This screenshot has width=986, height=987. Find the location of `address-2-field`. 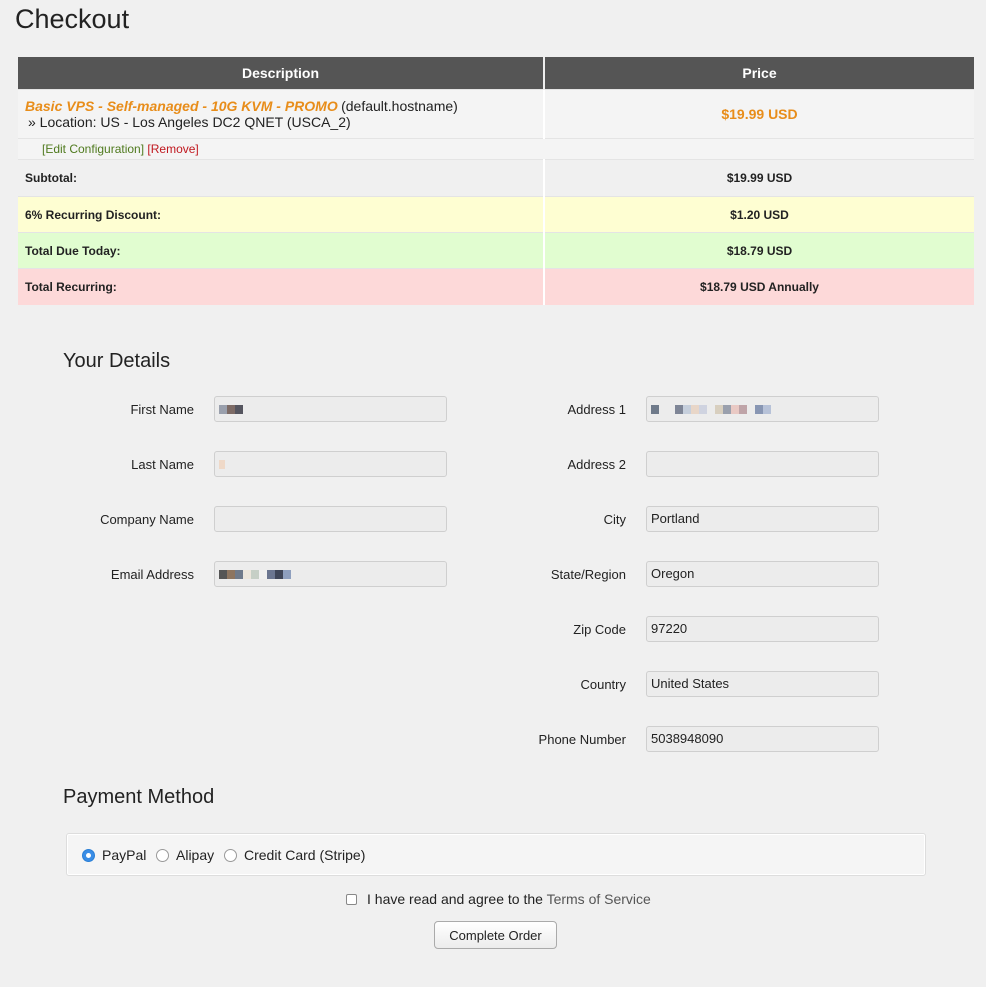

address-2-field is located at coordinates (762, 464).